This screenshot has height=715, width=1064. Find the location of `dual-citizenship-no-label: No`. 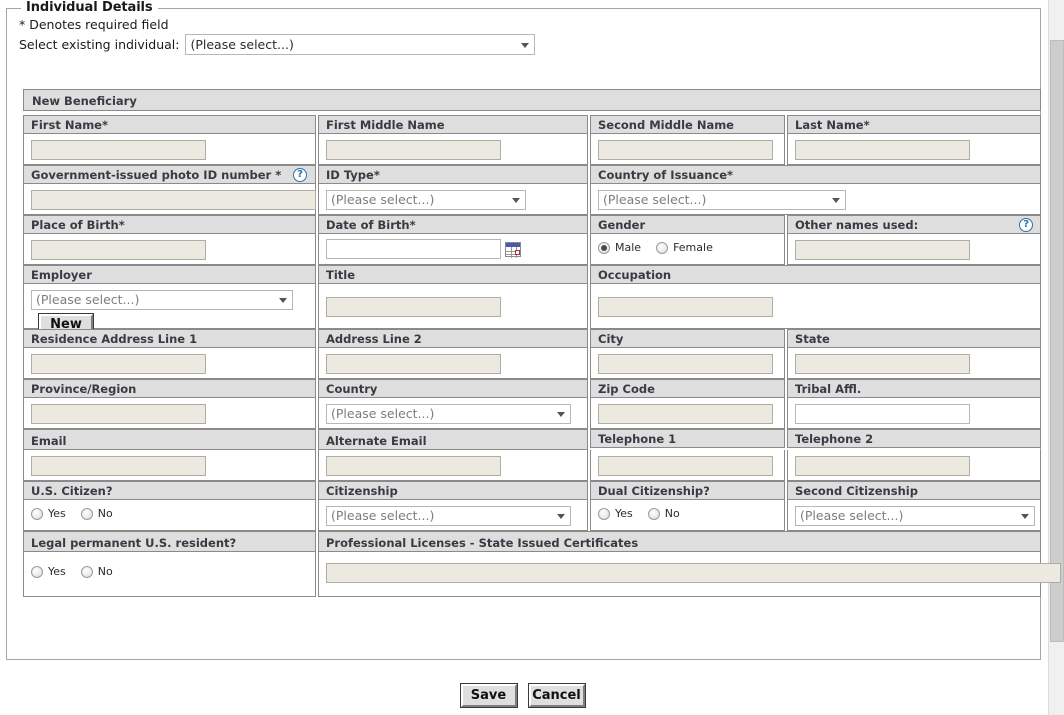

dual-citizenship-no-label: No is located at coordinates (672, 513).